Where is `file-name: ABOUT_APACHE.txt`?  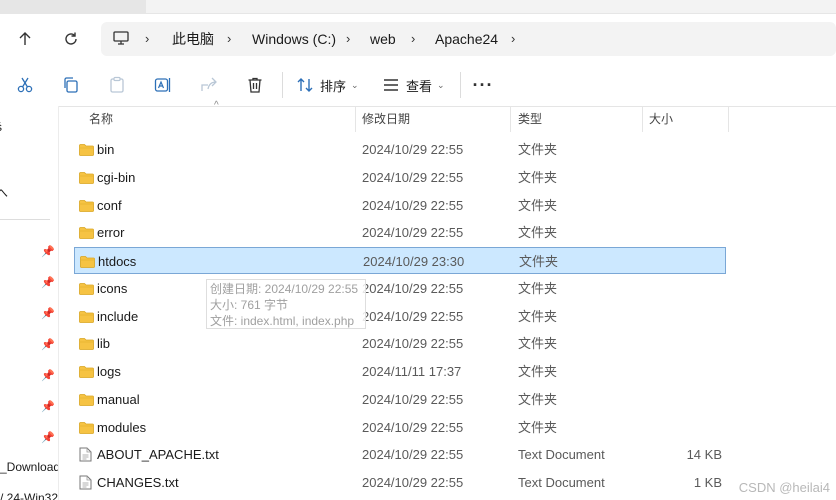 file-name: ABOUT_APACHE.txt is located at coordinates (158, 455).